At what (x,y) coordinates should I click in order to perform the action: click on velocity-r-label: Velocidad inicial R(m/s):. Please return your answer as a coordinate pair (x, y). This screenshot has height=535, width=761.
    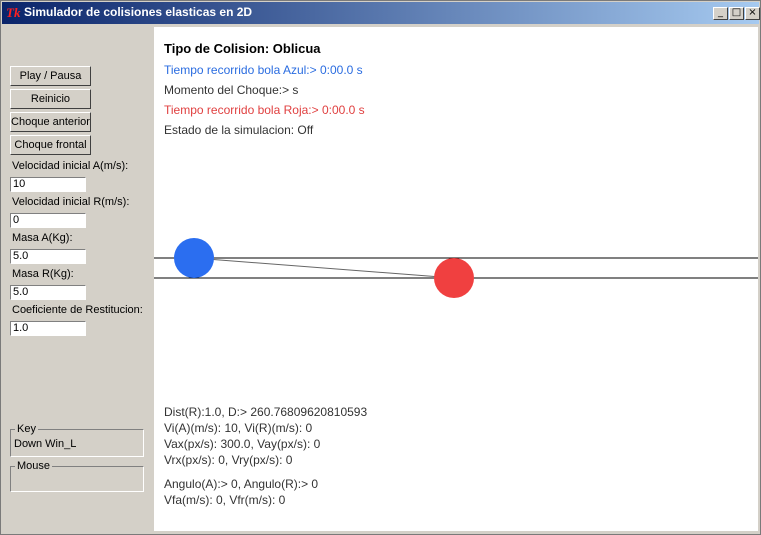
    Looking at the image, I should click on (71, 202).